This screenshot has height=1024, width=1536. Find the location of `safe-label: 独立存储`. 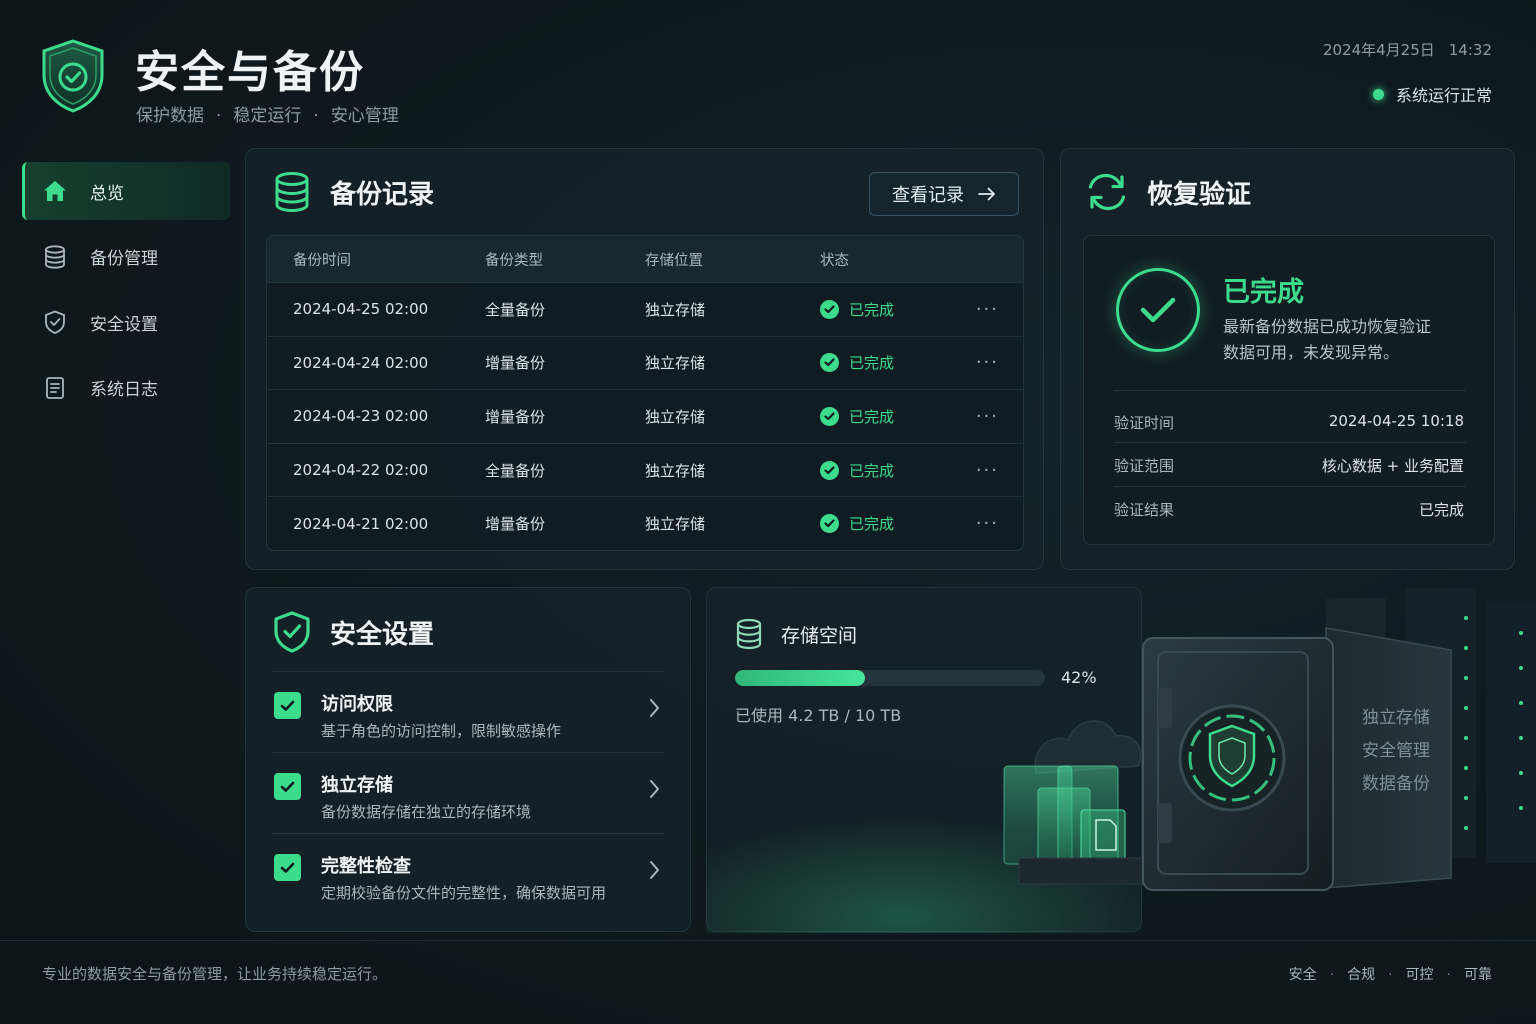

safe-label: 独立存储 is located at coordinates (1396, 718).